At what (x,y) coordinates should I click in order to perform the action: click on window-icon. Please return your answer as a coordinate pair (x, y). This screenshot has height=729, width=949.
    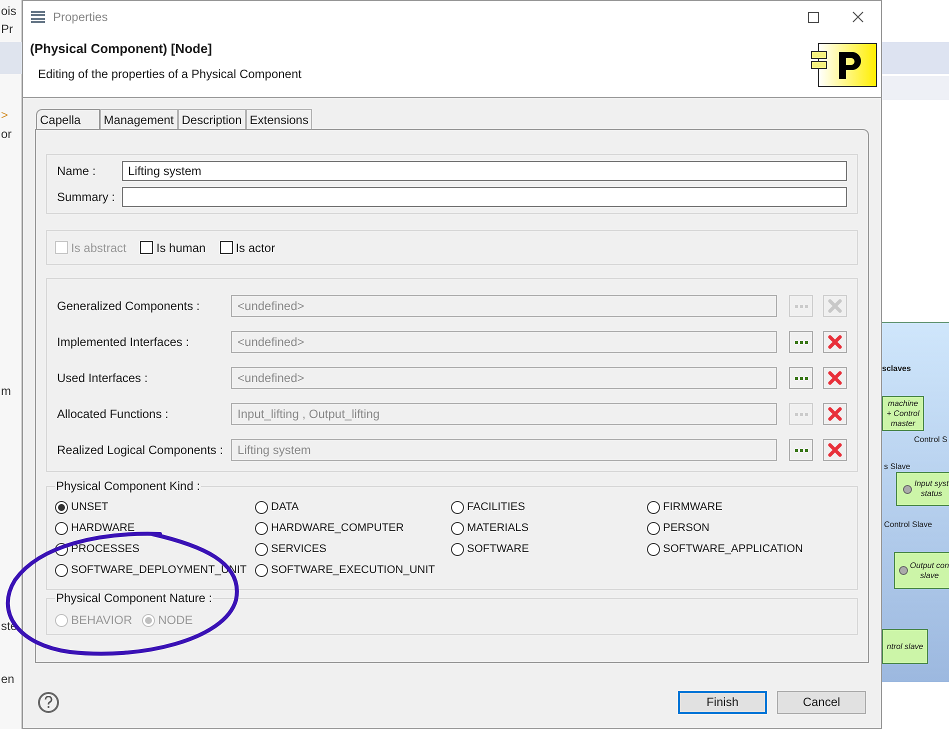
    Looking at the image, I should click on (38, 17).